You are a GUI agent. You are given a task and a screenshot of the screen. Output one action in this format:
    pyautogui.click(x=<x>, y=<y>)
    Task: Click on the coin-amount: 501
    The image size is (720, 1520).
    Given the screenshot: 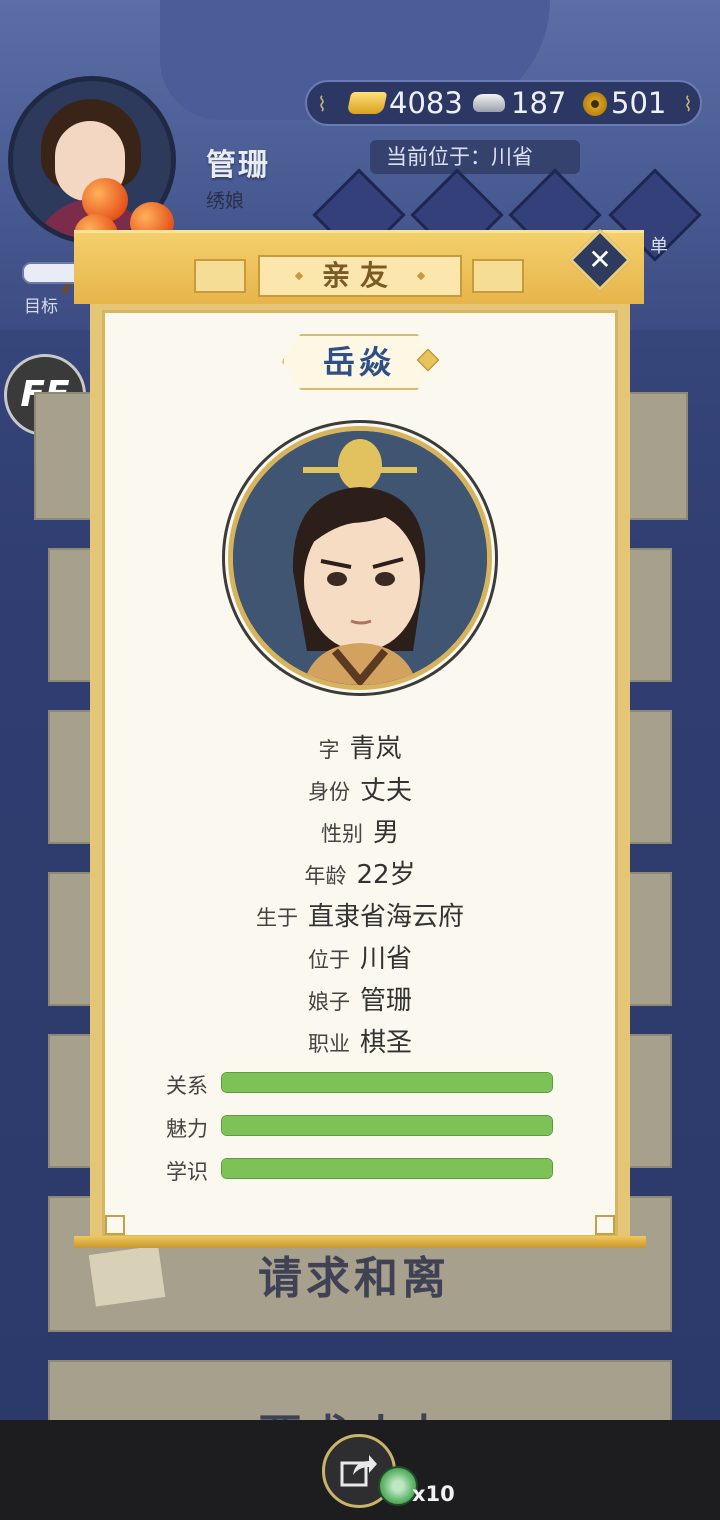 What is the action you would take?
    pyautogui.click(x=639, y=103)
    